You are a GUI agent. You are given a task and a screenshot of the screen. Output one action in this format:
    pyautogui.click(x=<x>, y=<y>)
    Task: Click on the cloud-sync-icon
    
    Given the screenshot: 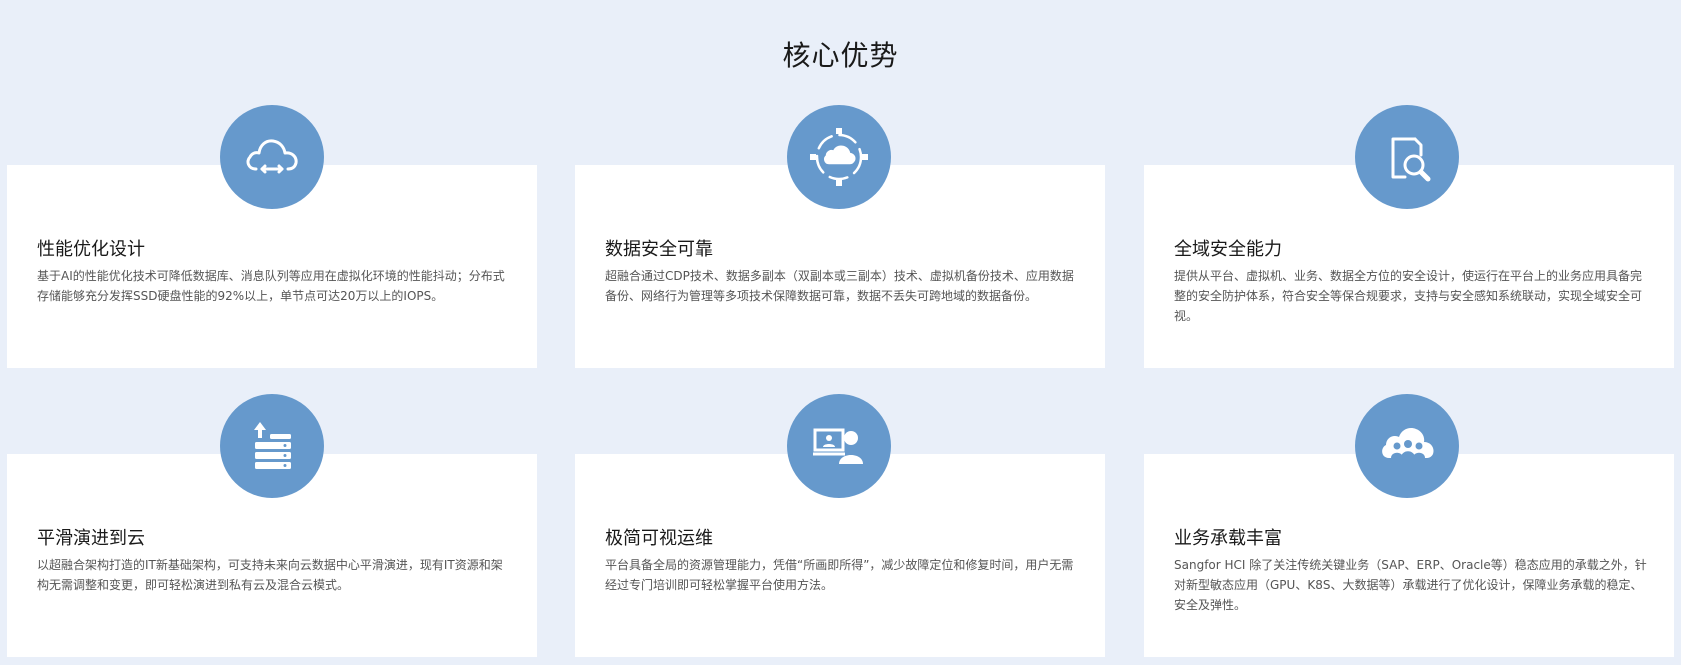 What is the action you would take?
    pyautogui.click(x=272, y=157)
    